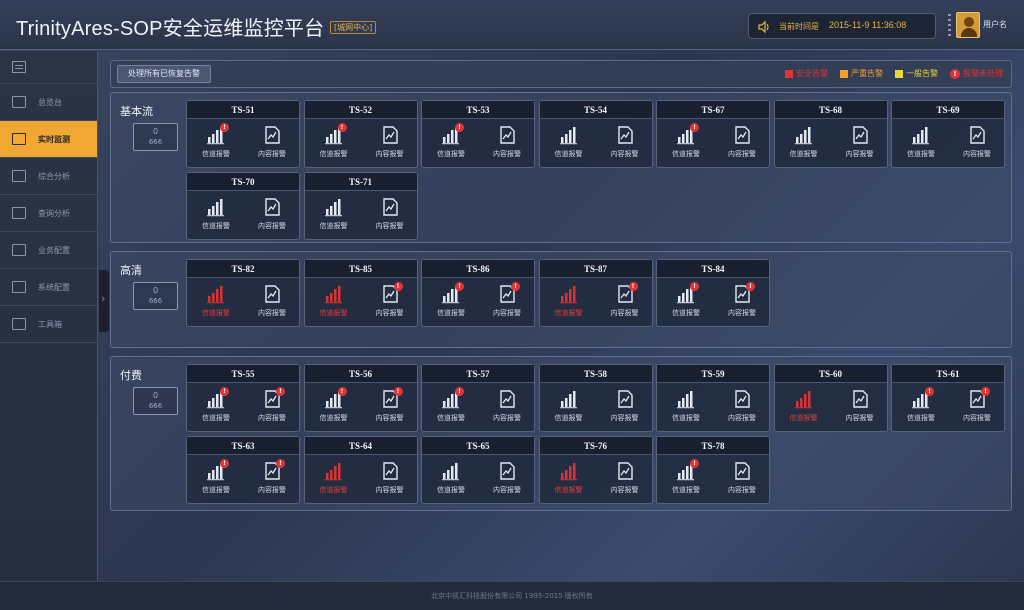 The image size is (1024, 610). I want to click on sidebar-item-2: 综合分析, so click(48, 176).